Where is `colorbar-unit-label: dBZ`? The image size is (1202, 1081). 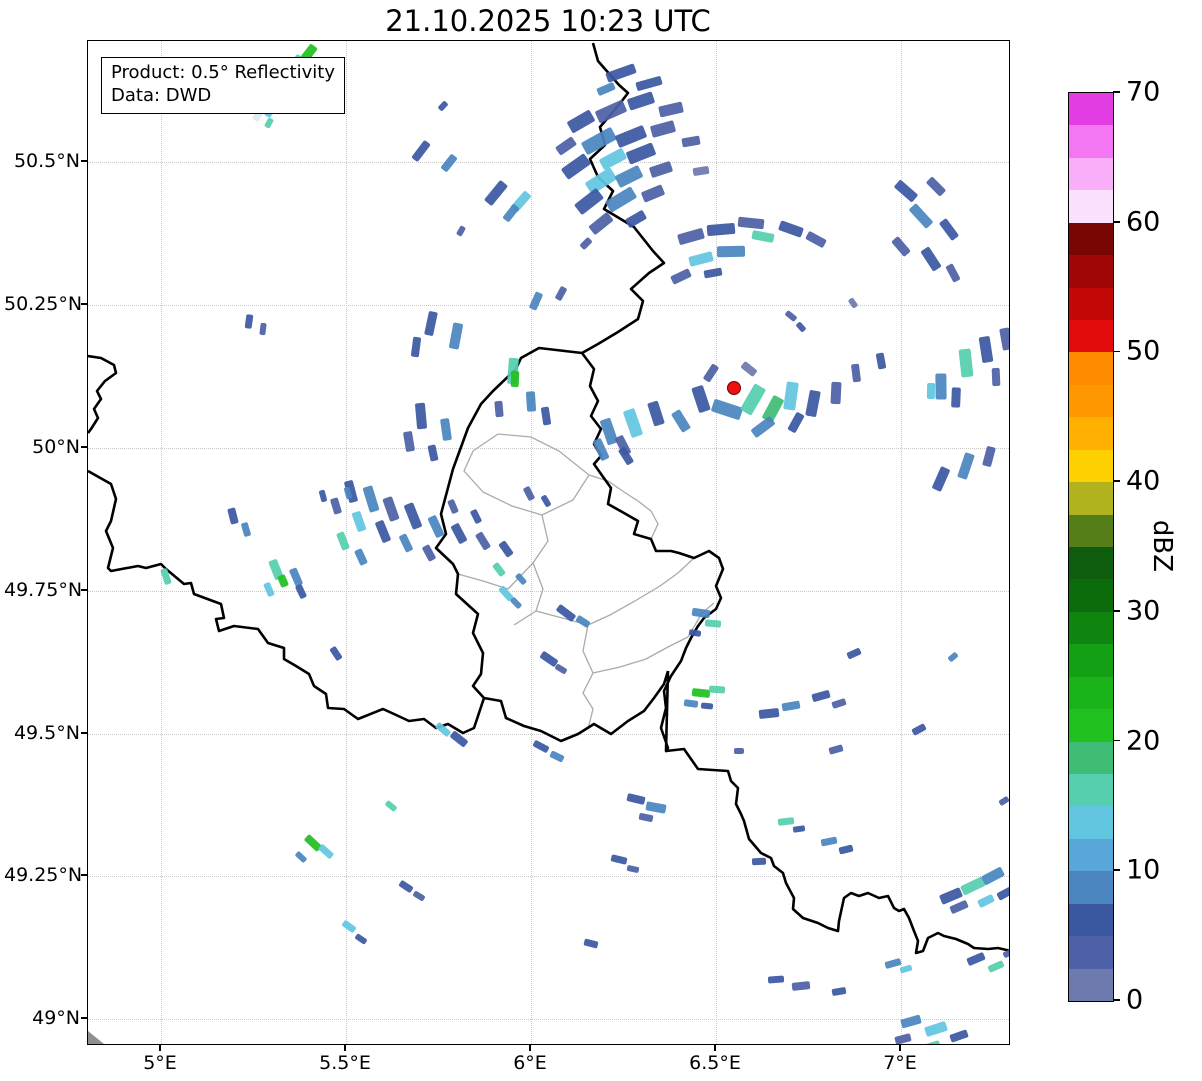
colorbar-unit-label: dBZ is located at coordinates (1162, 546).